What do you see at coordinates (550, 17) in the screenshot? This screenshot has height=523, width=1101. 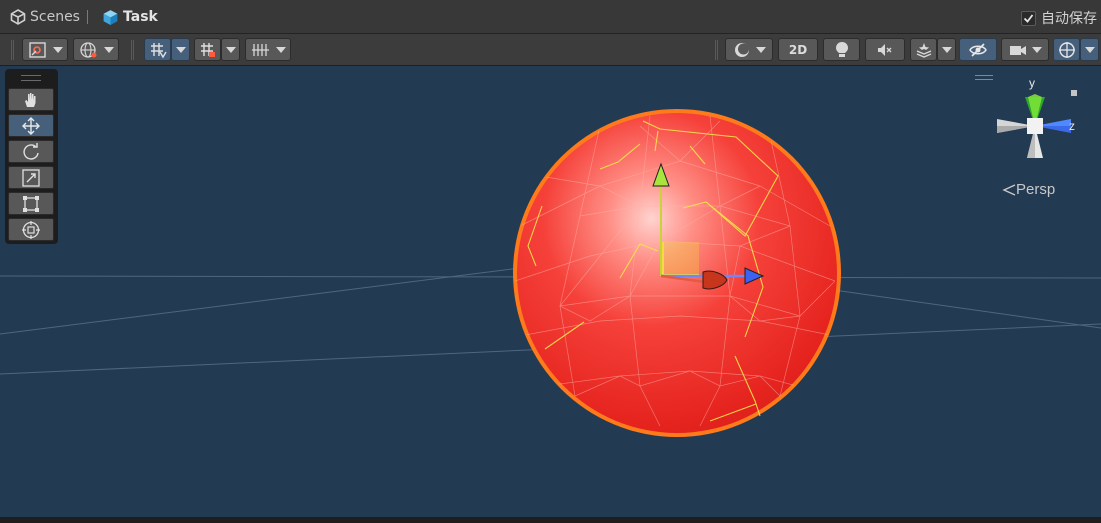 I see `scene-breadcrumb-bar: Scenes Task 自动保存` at bounding box center [550, 17].